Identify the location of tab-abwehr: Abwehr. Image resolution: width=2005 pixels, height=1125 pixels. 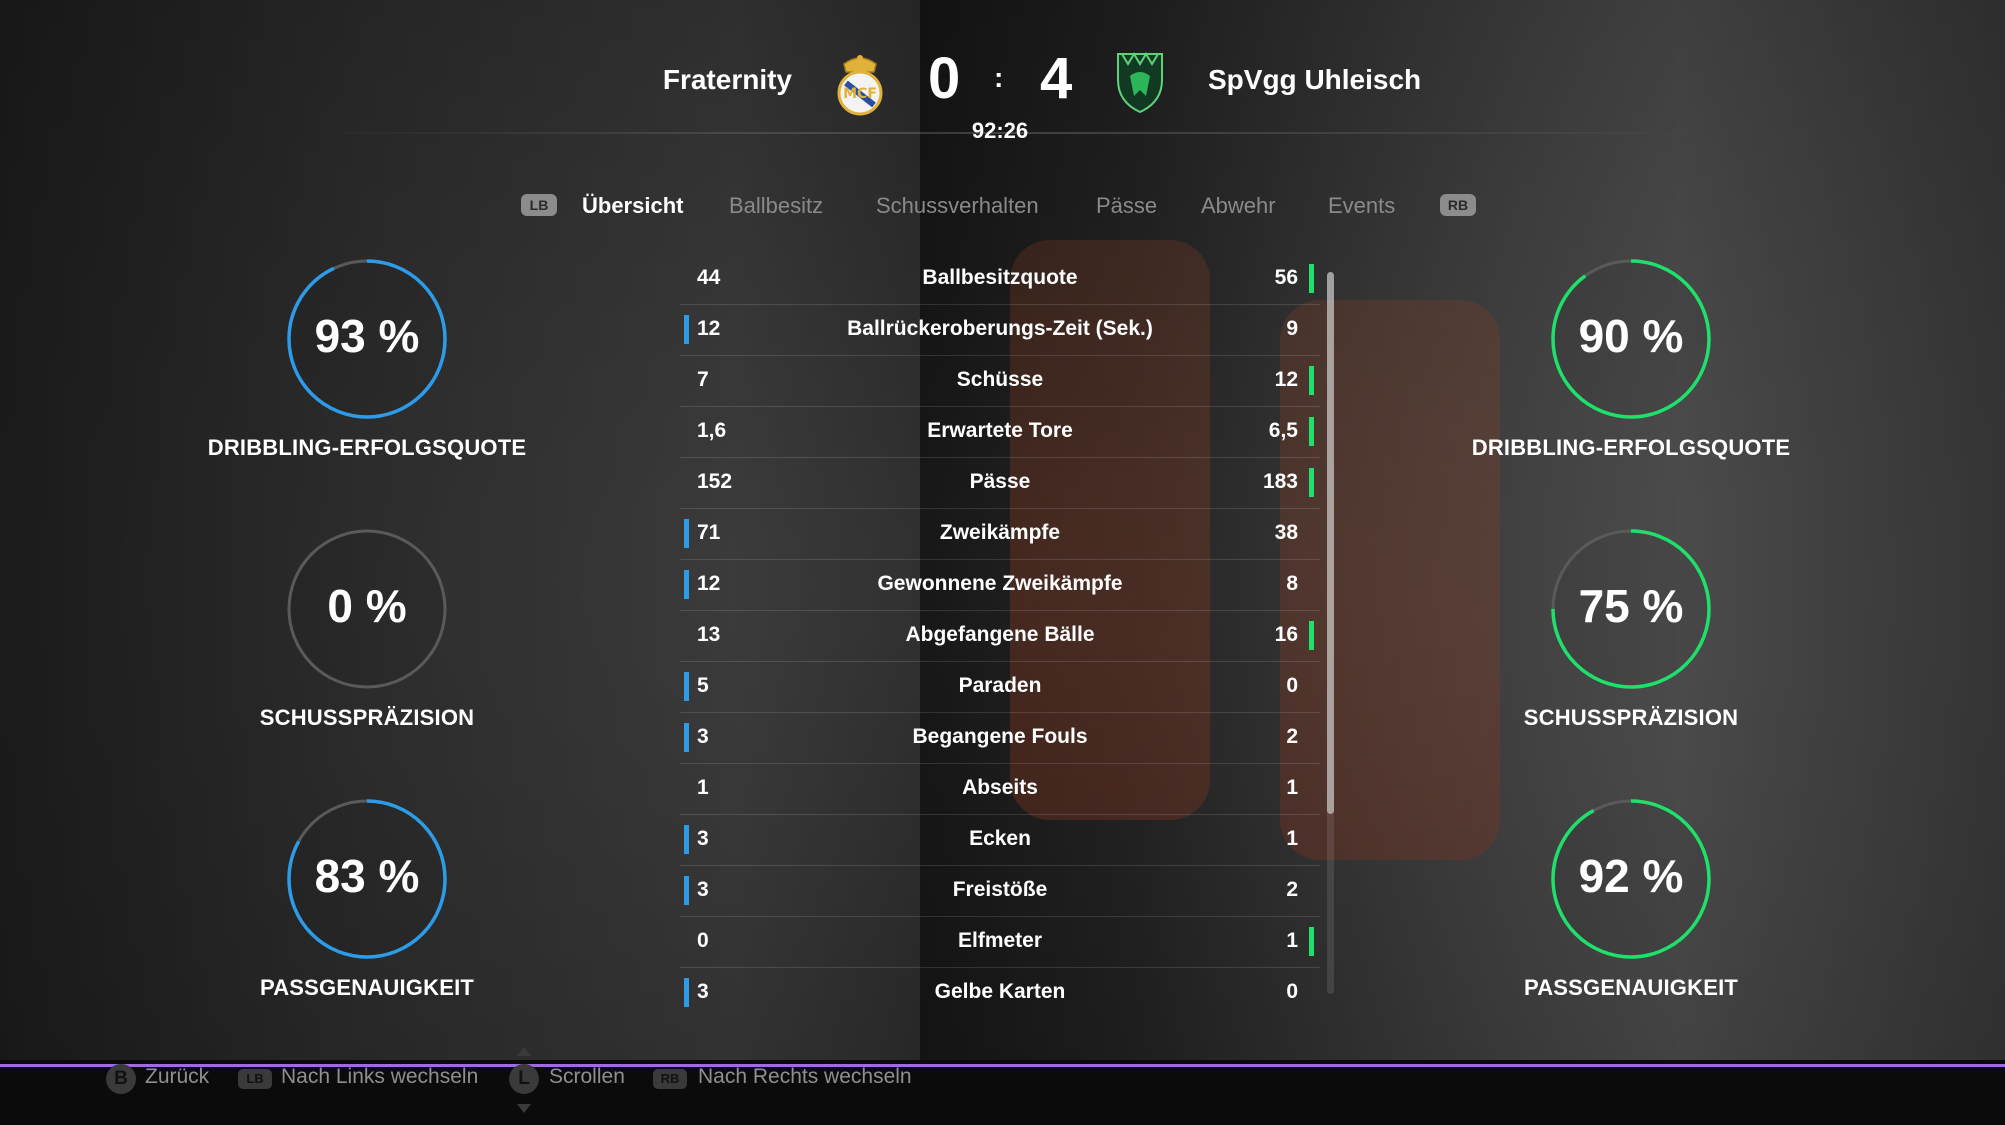
(1238, 206).